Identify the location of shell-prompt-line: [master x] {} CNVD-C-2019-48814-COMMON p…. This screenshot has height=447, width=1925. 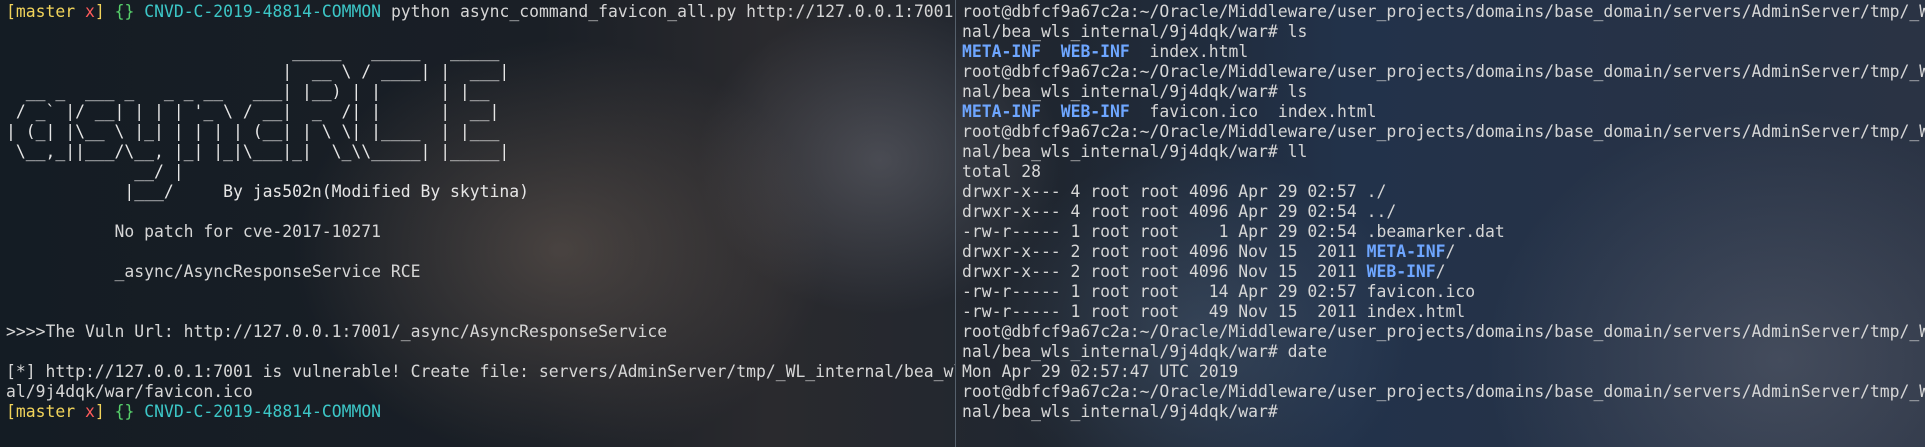
(480, 12).